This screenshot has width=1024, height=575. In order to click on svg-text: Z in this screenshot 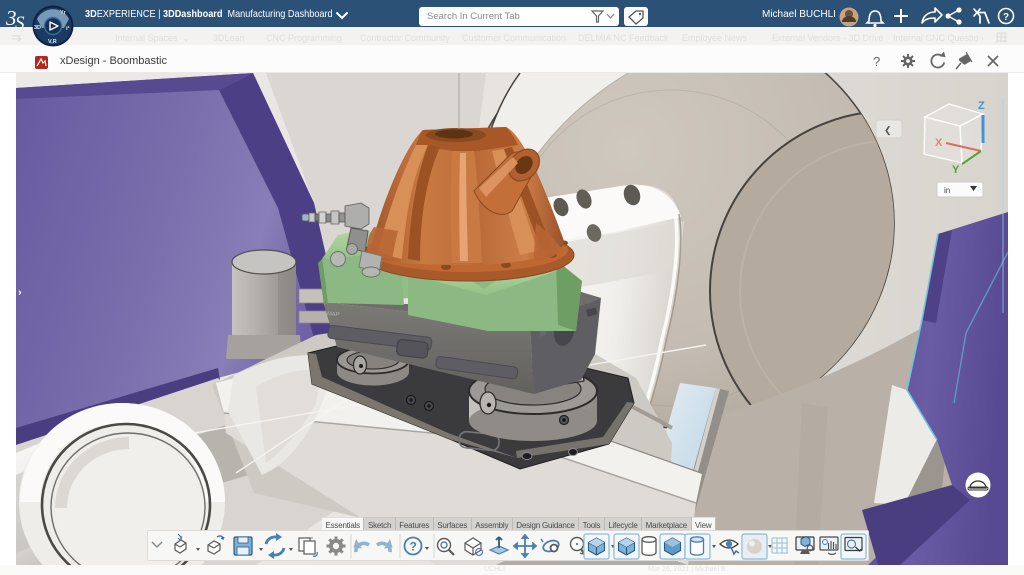, I will do `click(981, 106)`.